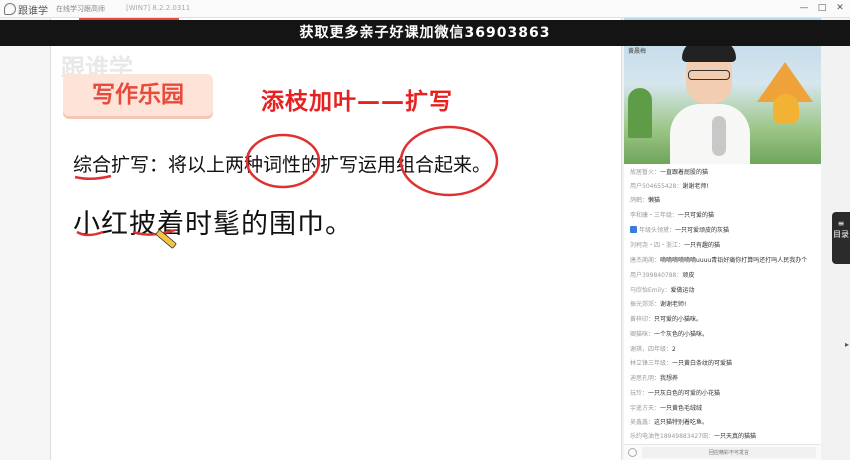 Image resolution: width=850 pixels, height=460 pixels. I want to click on chat-message: 用户504655428：谢谢老师!, so click(669, 186).